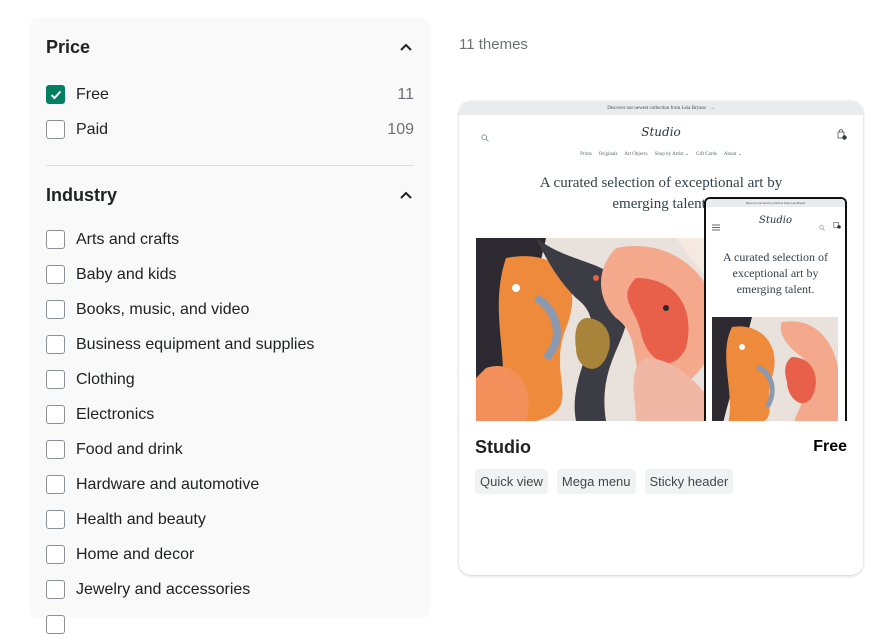  What do you see at coordinates (230, 519) in the screenshot?
I see `industry-option: Health and beauty` at bounding box center [230, 519].